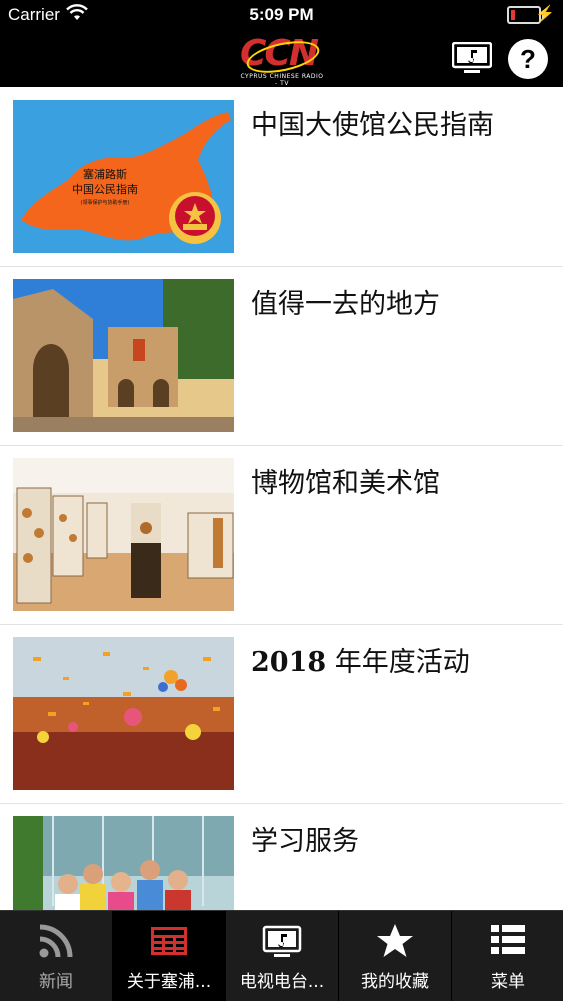  I want to click on star-icon, so click(395, 940).